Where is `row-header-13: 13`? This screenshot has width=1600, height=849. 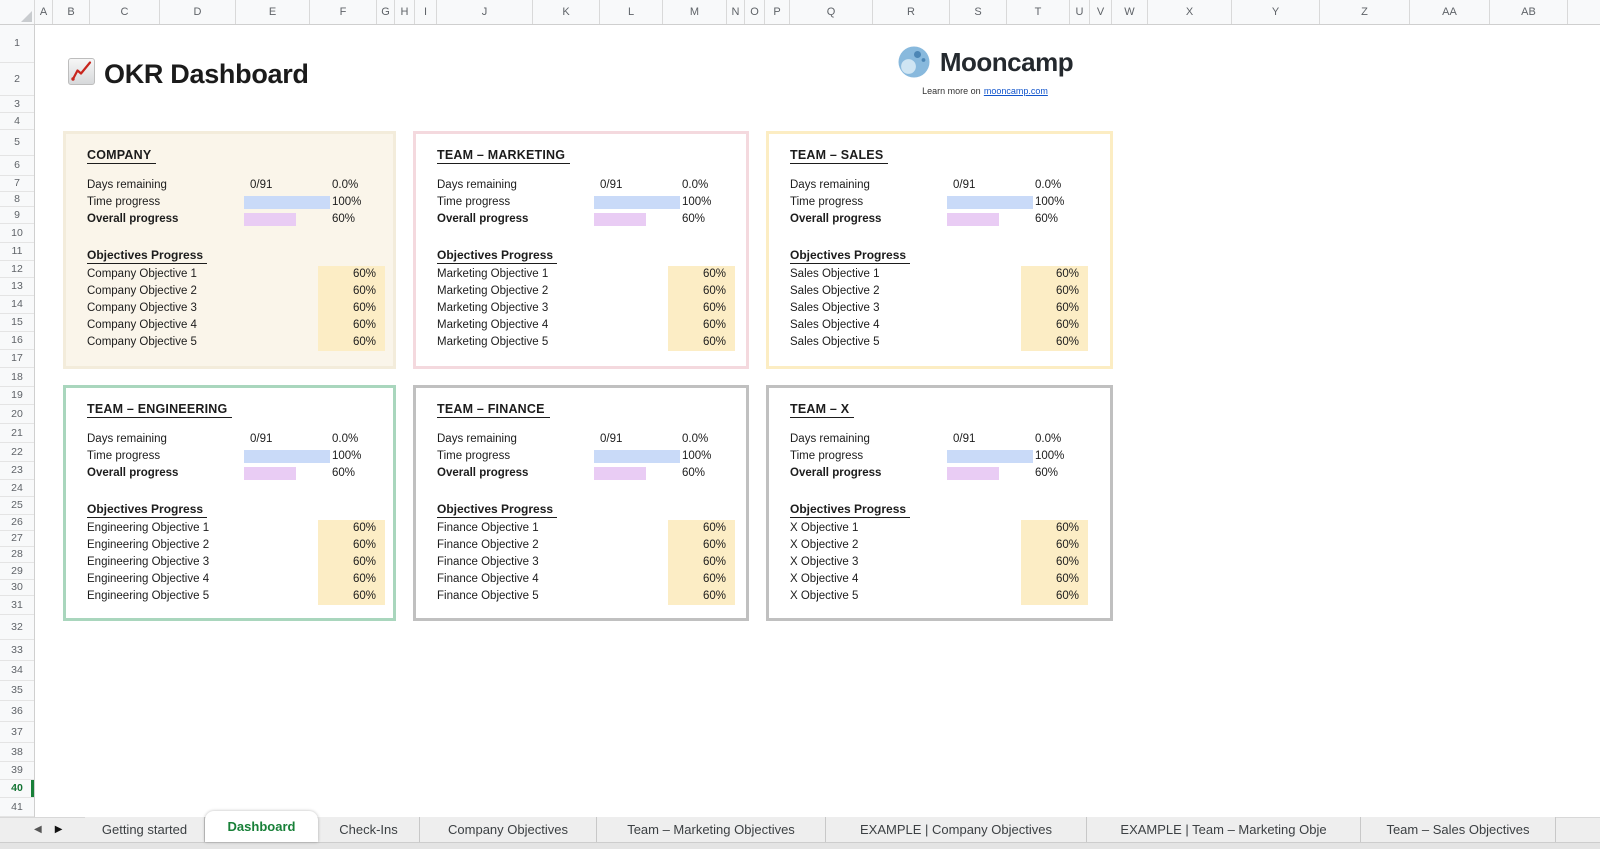 row-header-13: 13 is located at coordinates (17, 287).